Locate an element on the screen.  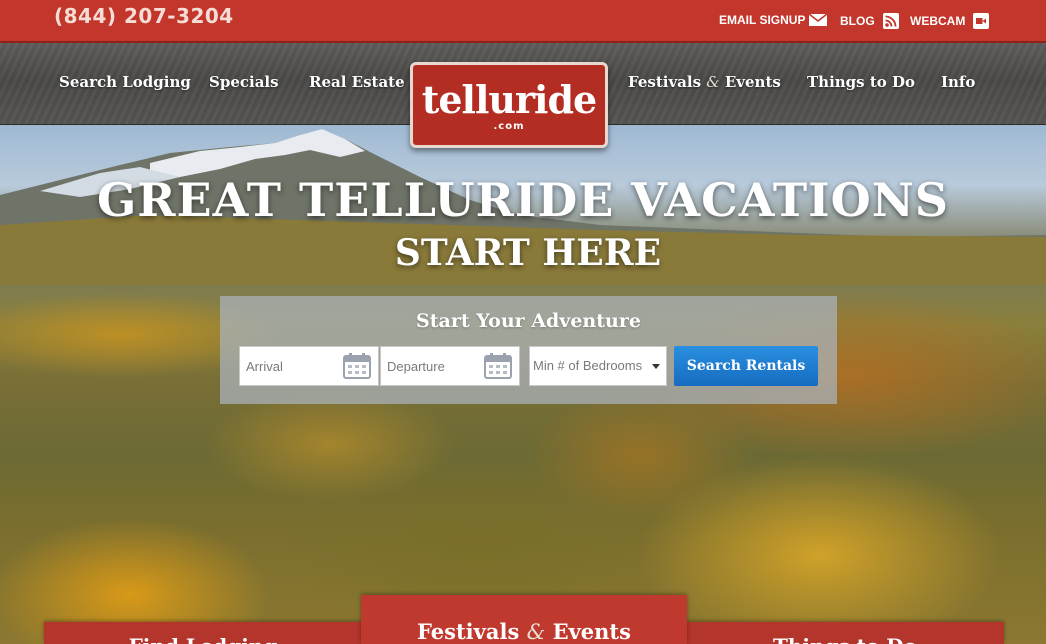
tab-events-label: Events is located at coordinates (591, 631).